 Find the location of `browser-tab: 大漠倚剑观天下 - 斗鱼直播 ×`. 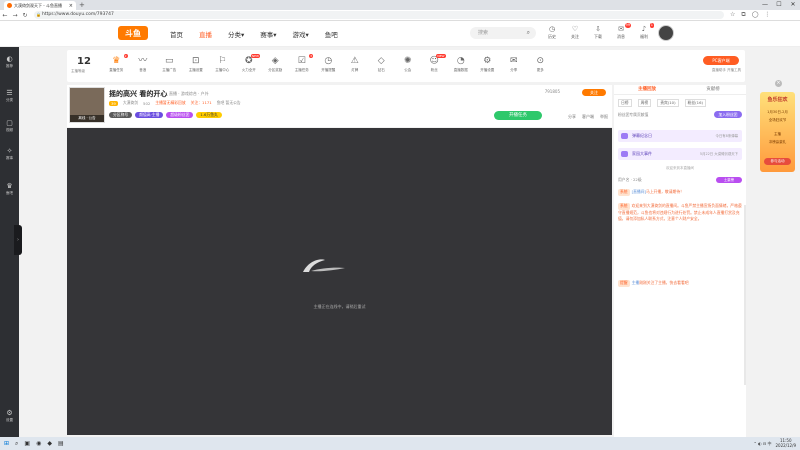

browser-tab: 大漠倚剑观天下 - 斗鱼直播 × is located at coordinates (40, 5).